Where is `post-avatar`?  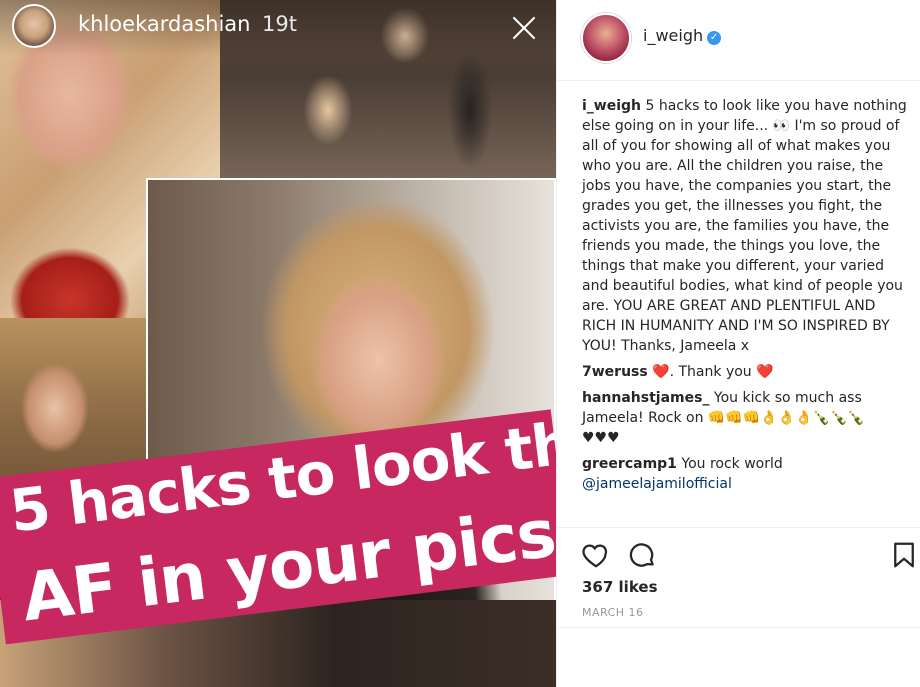 post-avatar is located at coordinates (606, 38).